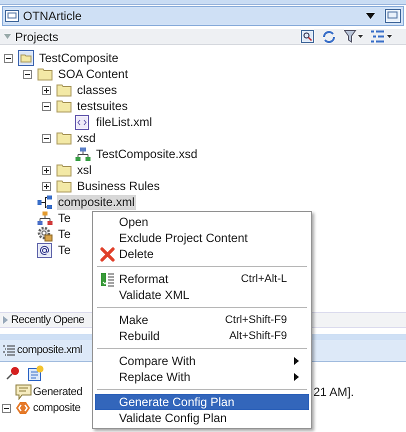 This screenshot has width=406, height=432. I want to click on at-sign-icon, so click(44, 250).